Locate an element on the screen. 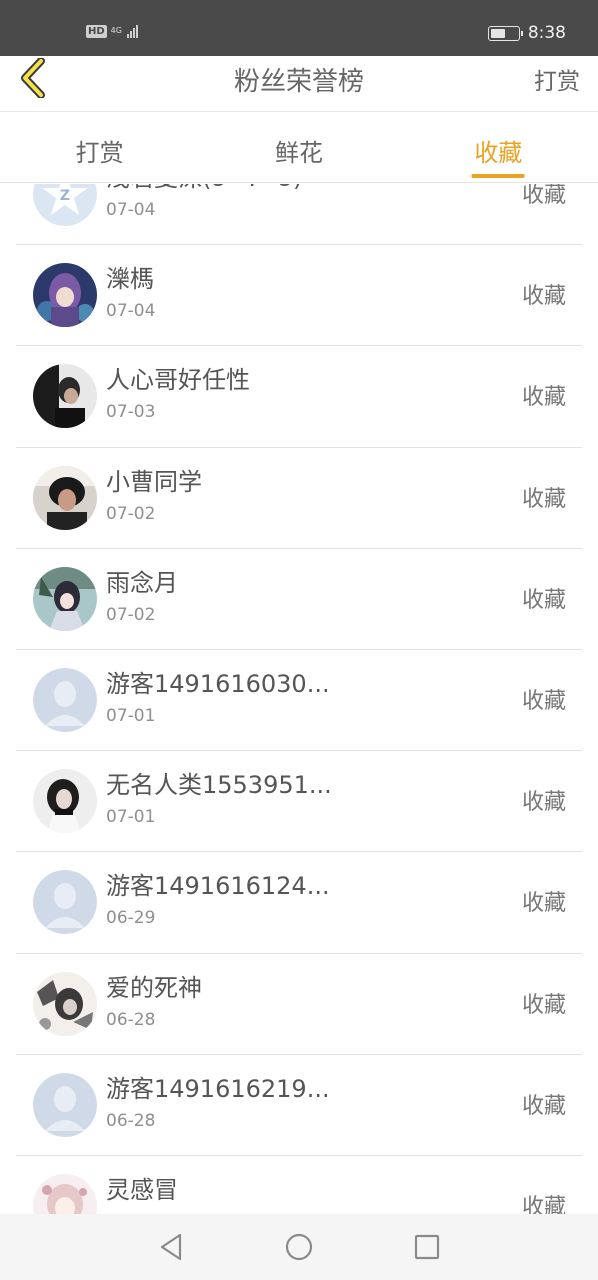 This screenshot has height=1280, width=598. status-indicators: HD 4G is located at coordinates (112, 31).